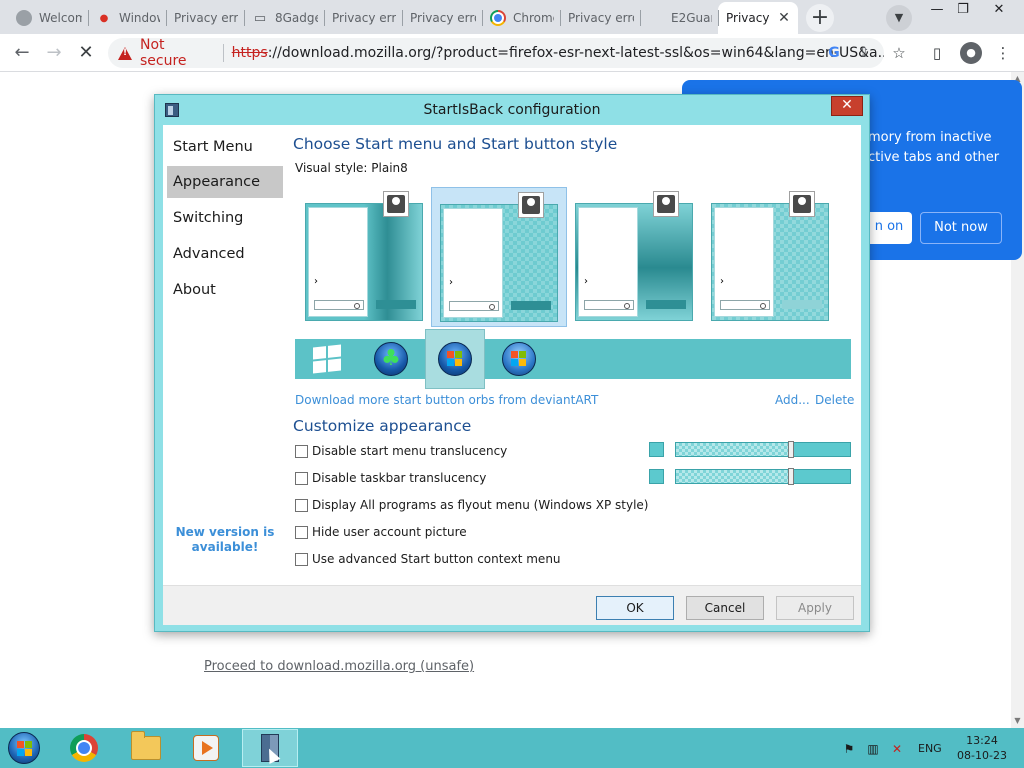  Describe the element at coordinates (206, 748) in the screenshot. I see `taskbar-media-player` at that location.